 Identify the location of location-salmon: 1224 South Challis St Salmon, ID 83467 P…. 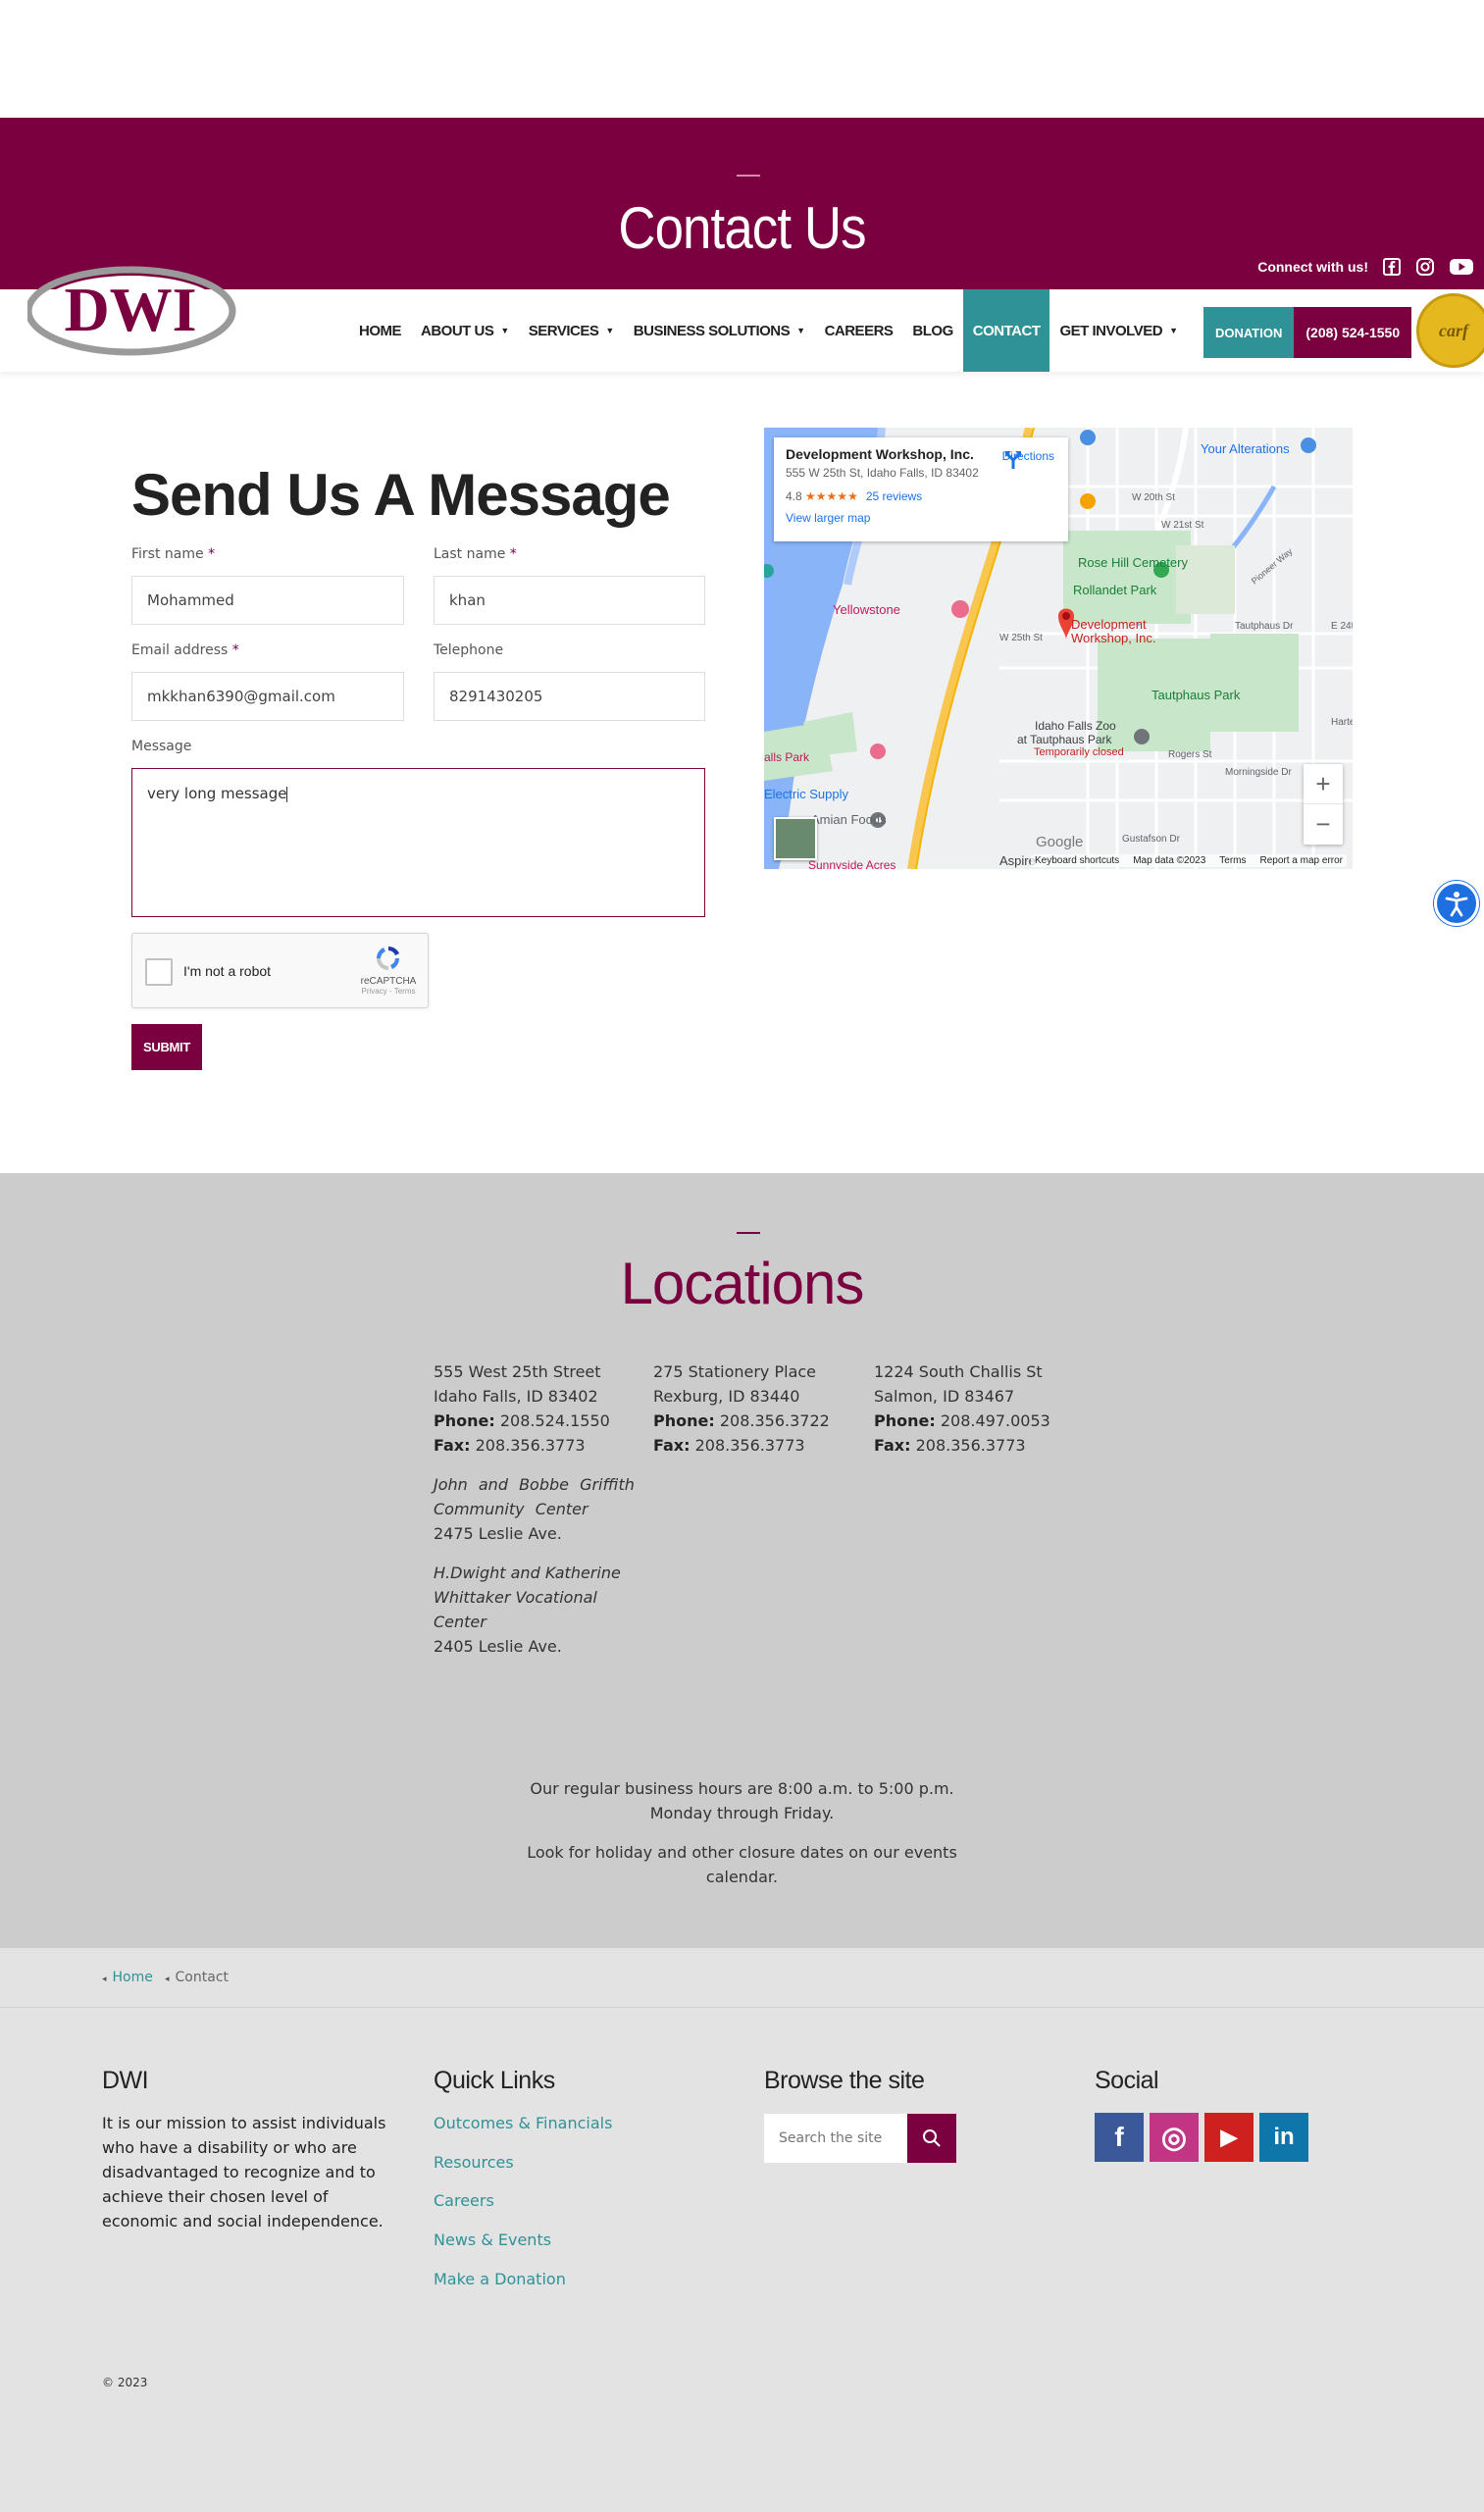
(980, 1408).